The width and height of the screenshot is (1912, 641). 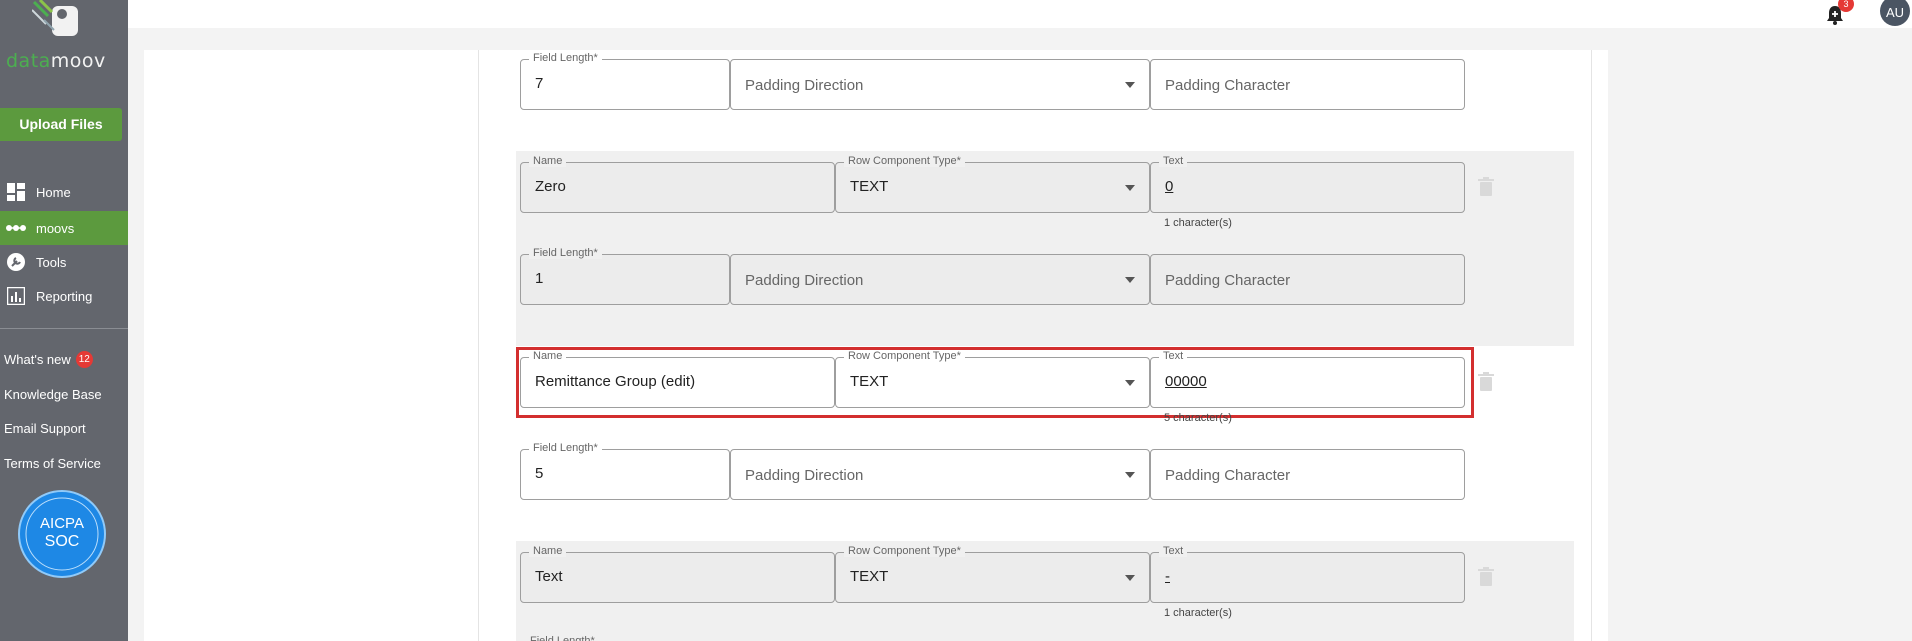 I want to click on sidebar-item-label: Home, so click(x=53, y=192).